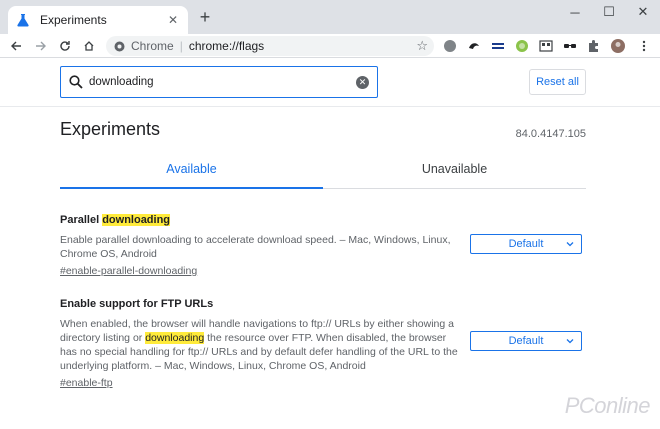  I want to click on maximize-icon: ☐, so click(609, 12).